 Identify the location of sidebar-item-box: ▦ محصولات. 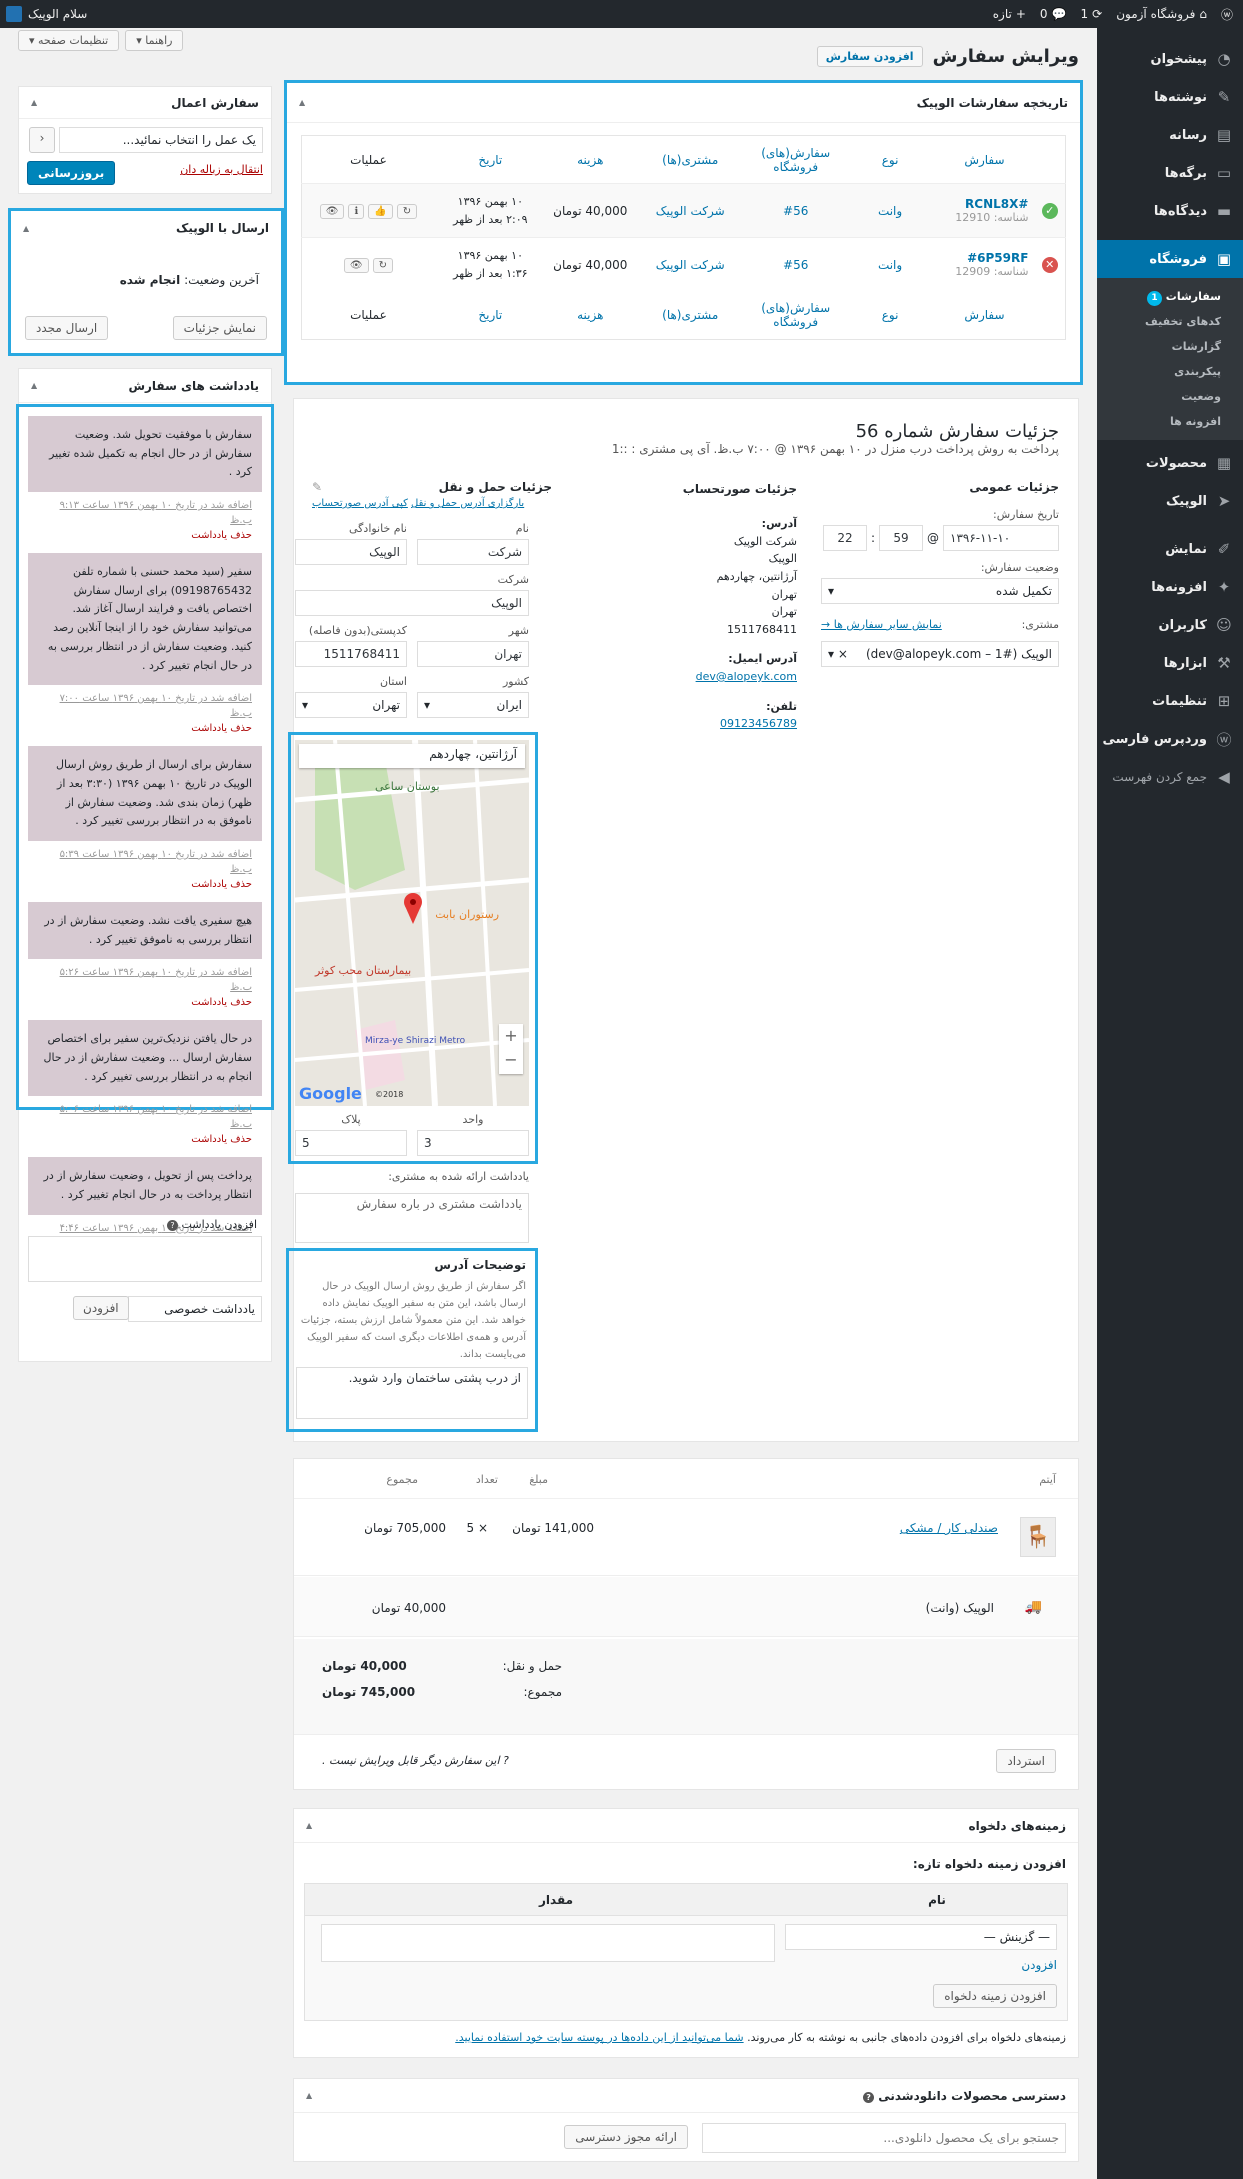
(1170, 463).